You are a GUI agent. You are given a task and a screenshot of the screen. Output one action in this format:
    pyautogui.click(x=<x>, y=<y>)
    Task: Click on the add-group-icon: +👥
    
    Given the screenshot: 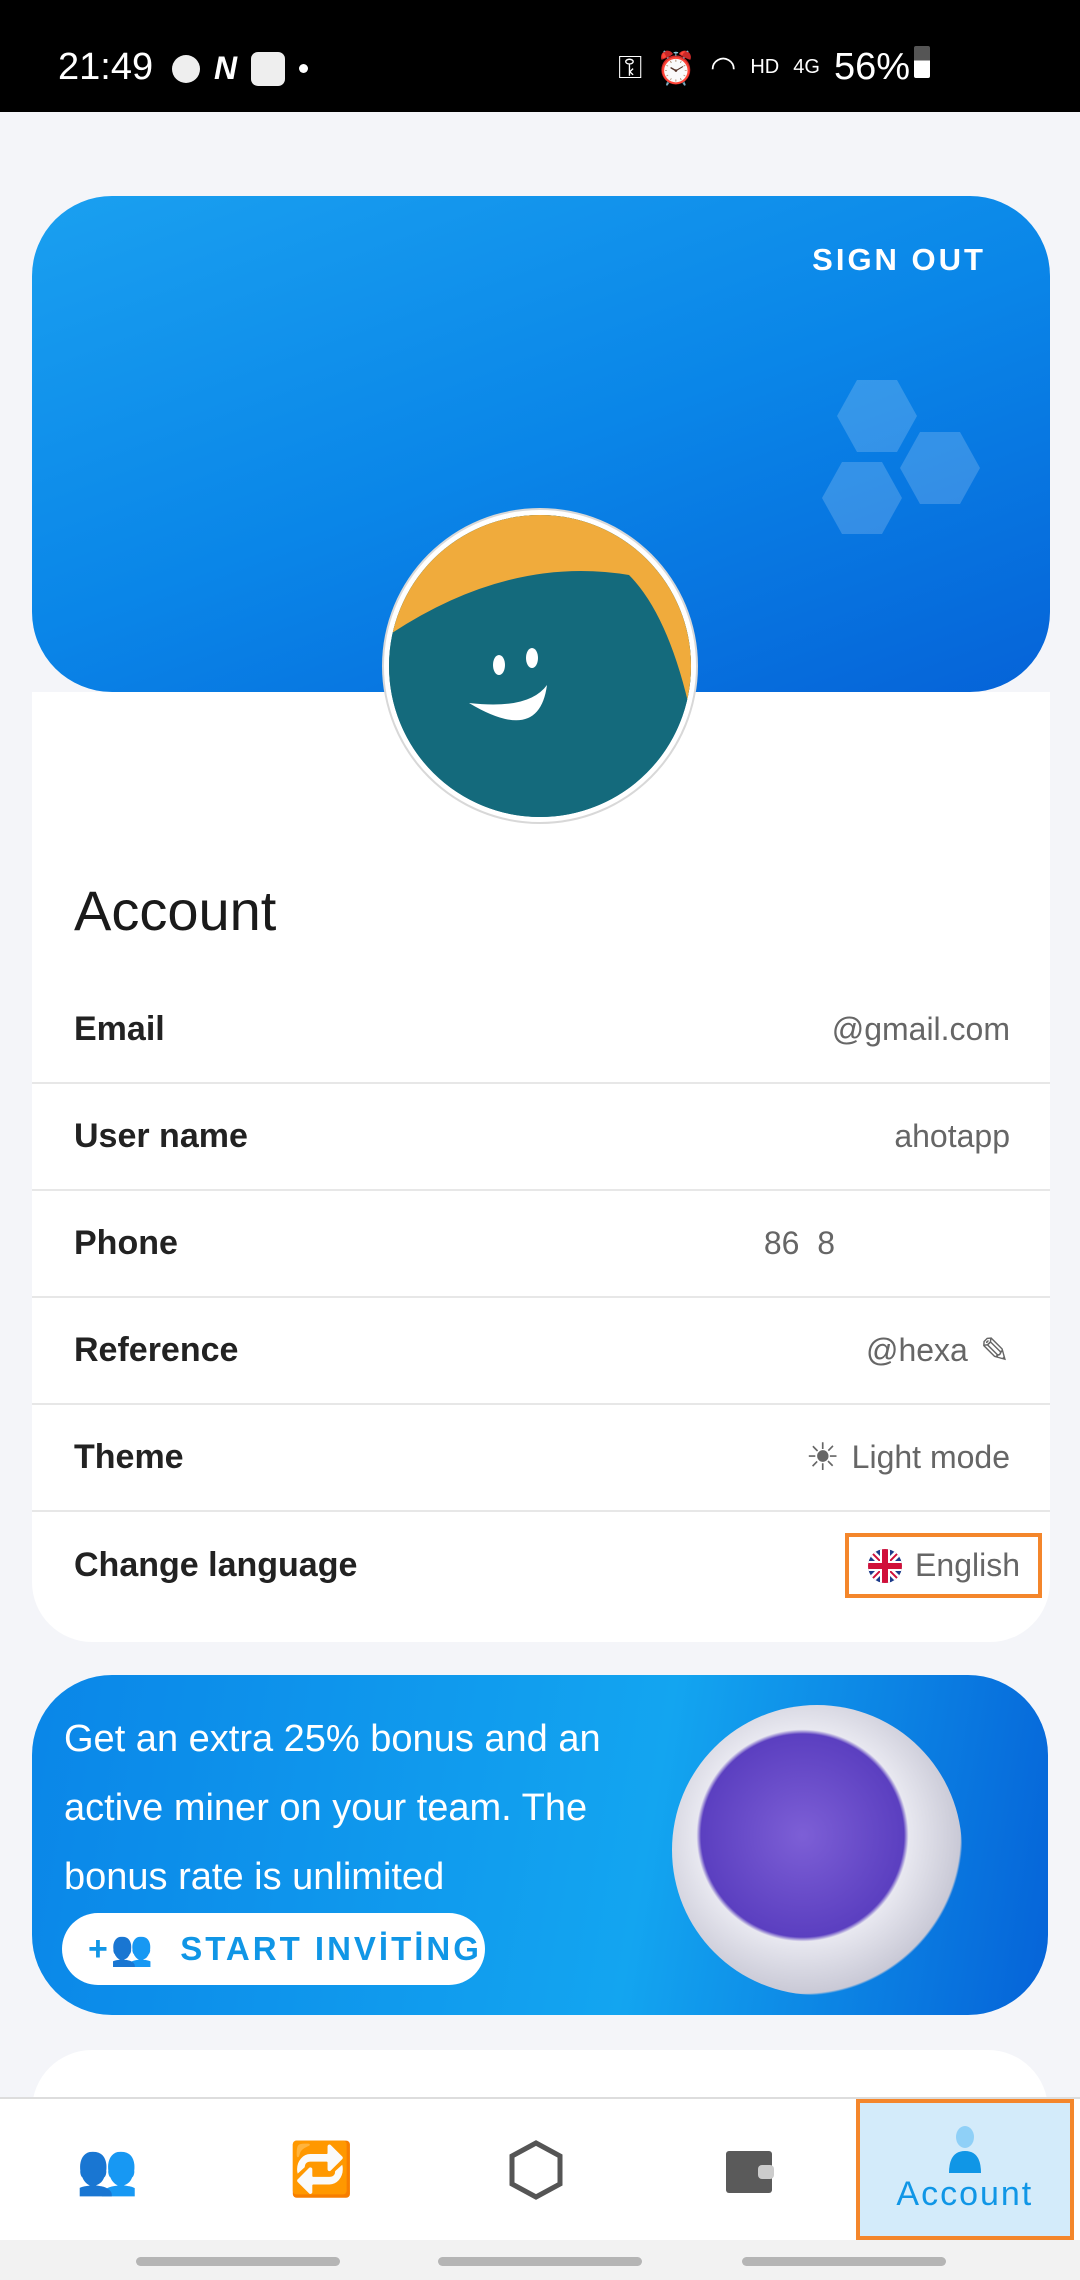 What is the action you would take?
    pyautogui.click(x=122, y=1949)
    